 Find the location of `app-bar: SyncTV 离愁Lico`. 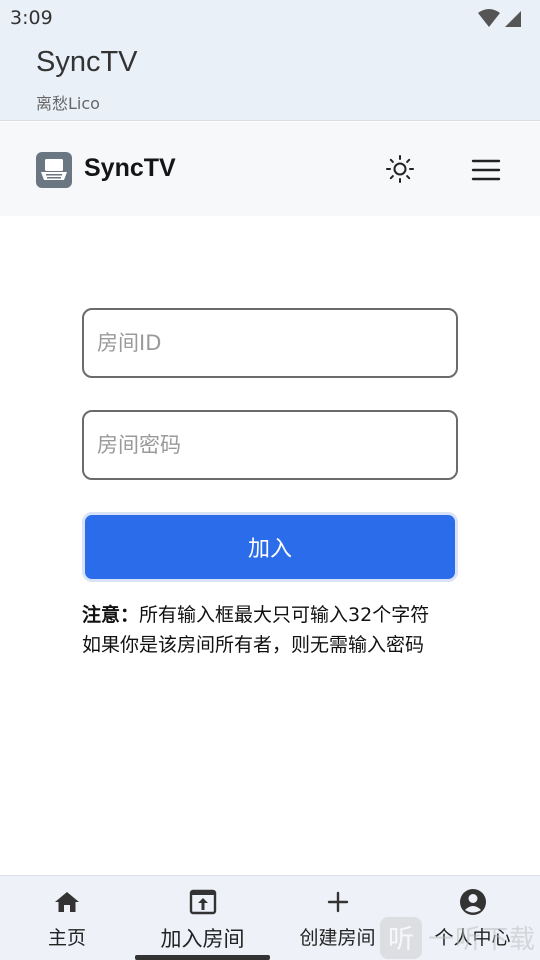

app-bar: SyncTV 离愁Lico is located at coordinates (270, 79).